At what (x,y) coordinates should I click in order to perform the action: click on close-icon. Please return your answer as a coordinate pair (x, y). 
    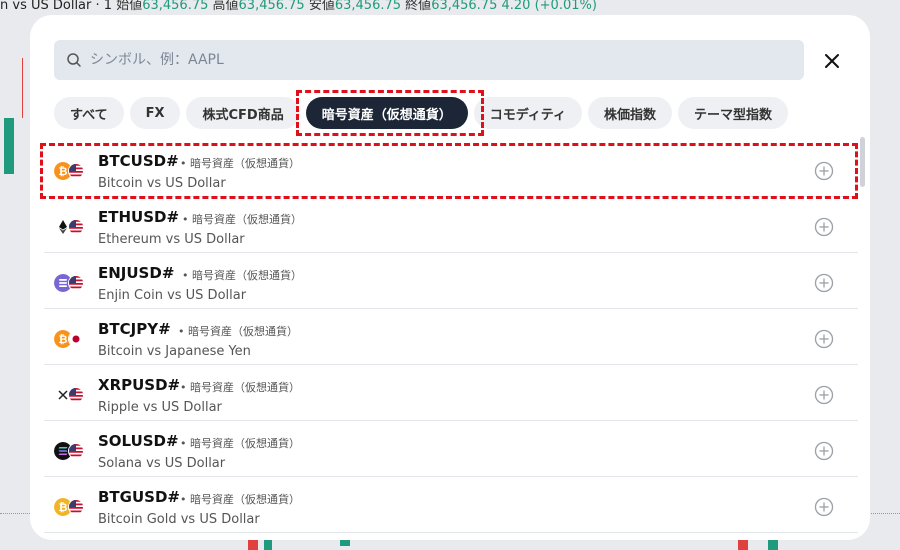
    Looking at the image, I should click on (832, 61).